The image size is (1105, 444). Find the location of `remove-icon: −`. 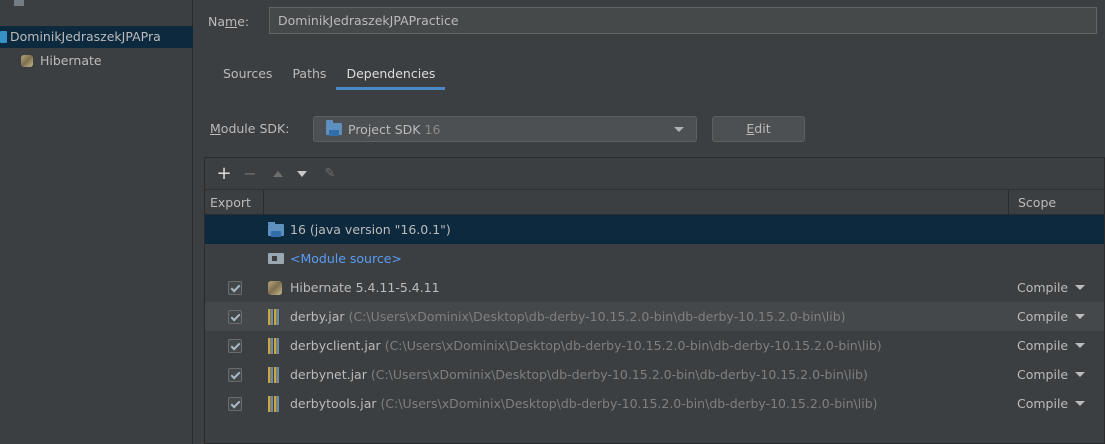

remove-icon: − is located at coordinates (250, 174).